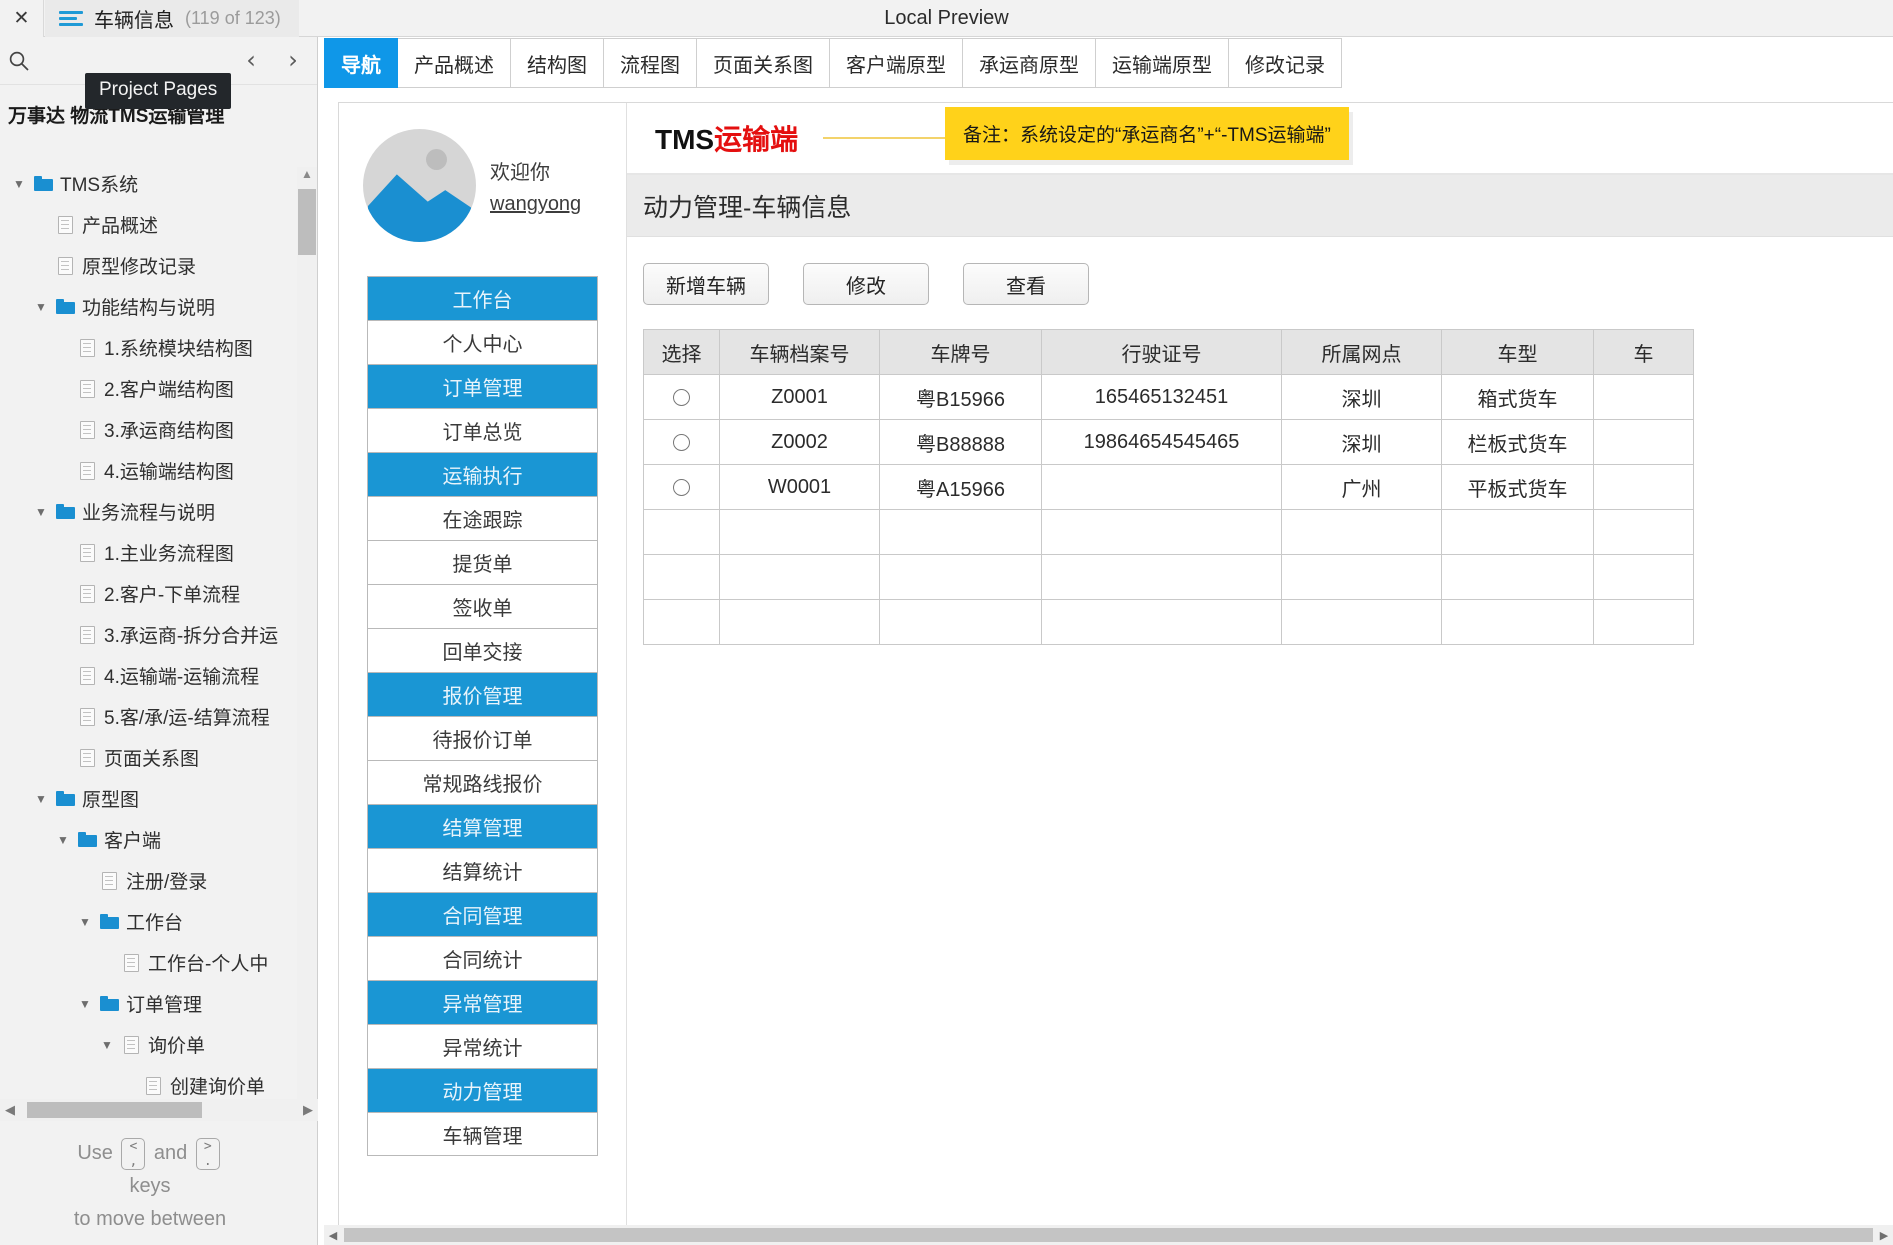 This screenshot has height=1245, width=1893. Describe the element at coordinates (650, 63) in the screenshot. I see `tab-4: 流程图` at that location.